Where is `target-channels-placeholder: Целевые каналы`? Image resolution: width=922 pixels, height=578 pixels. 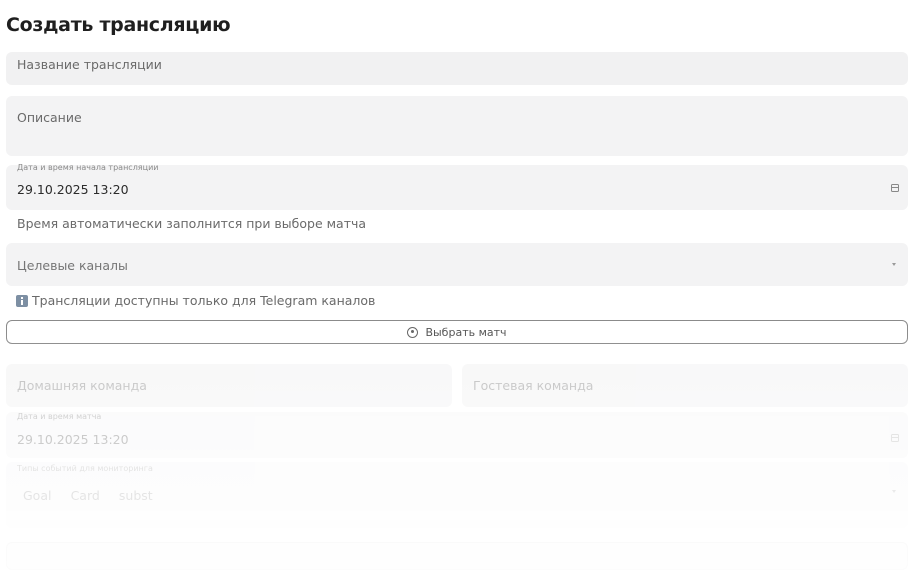 target-channels-placeholder: Целевые каналы is located at coordinates (72, 265).